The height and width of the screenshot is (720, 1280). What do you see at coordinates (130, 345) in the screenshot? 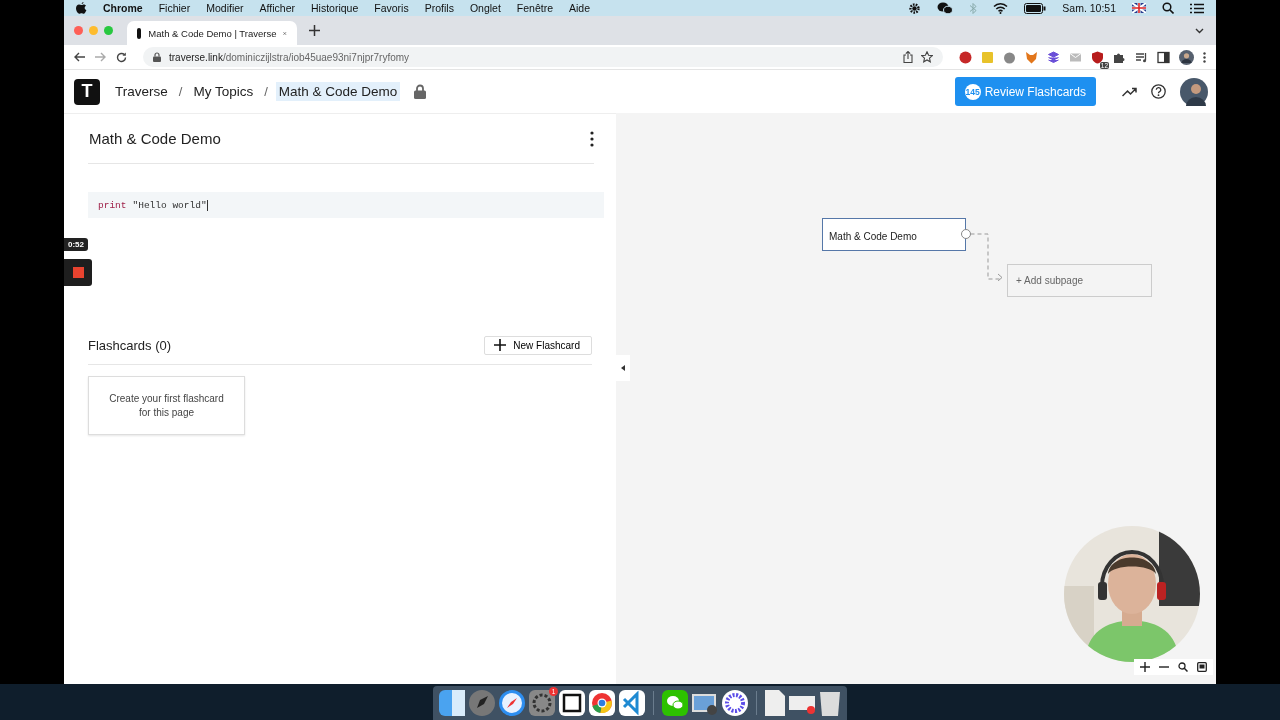
I see `section-title: Flashcards (0)` at bounding box center [130, 345].